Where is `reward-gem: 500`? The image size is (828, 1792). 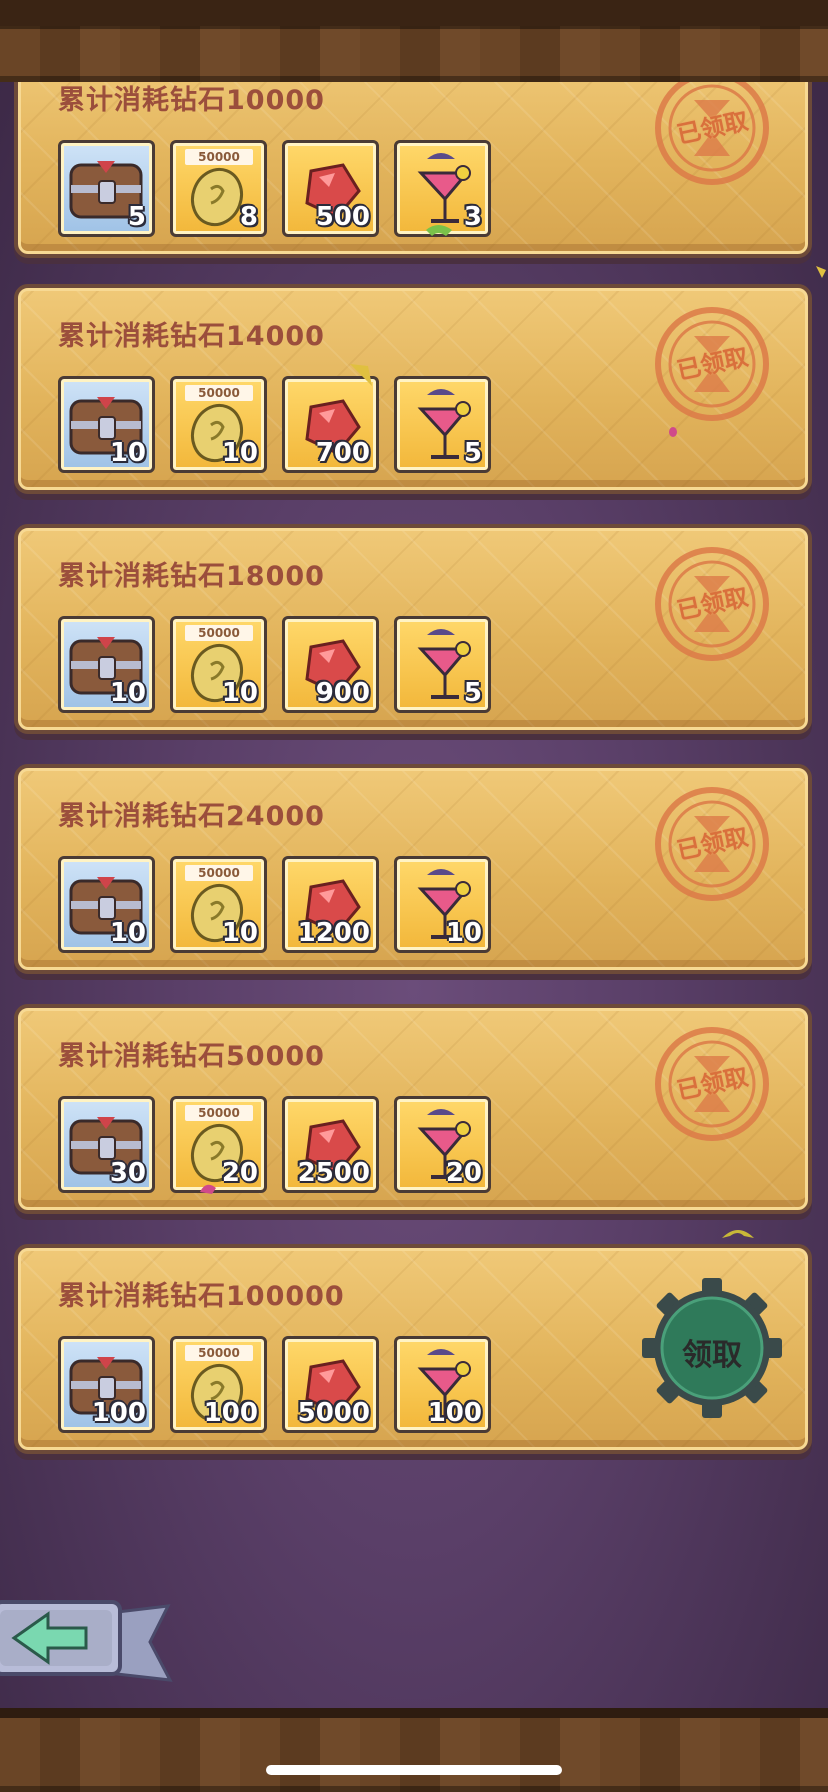
reward-gem: 500 is located at coordinates (330, 188).